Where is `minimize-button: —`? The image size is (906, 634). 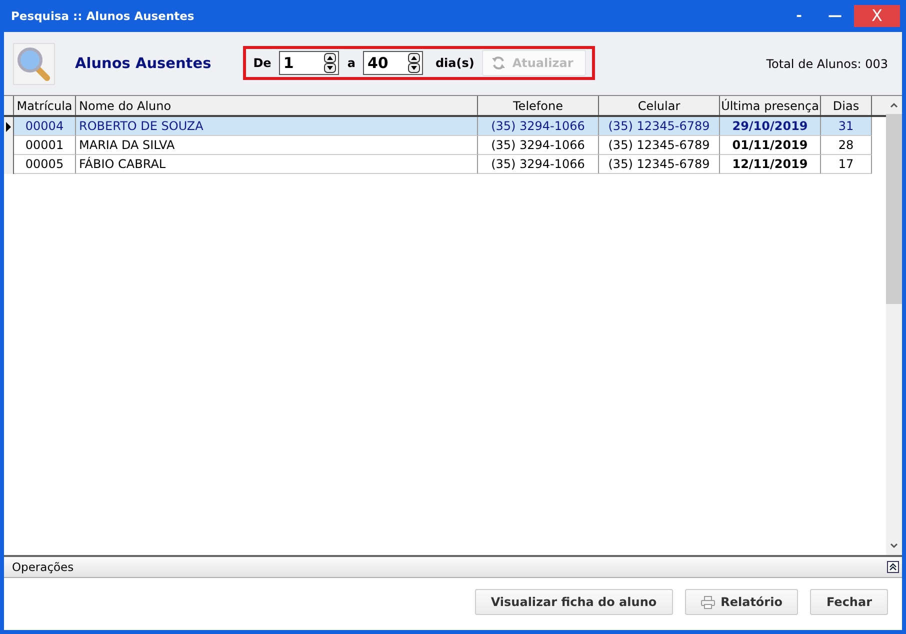 minimize-button: — is located at coordinates (835, 16).